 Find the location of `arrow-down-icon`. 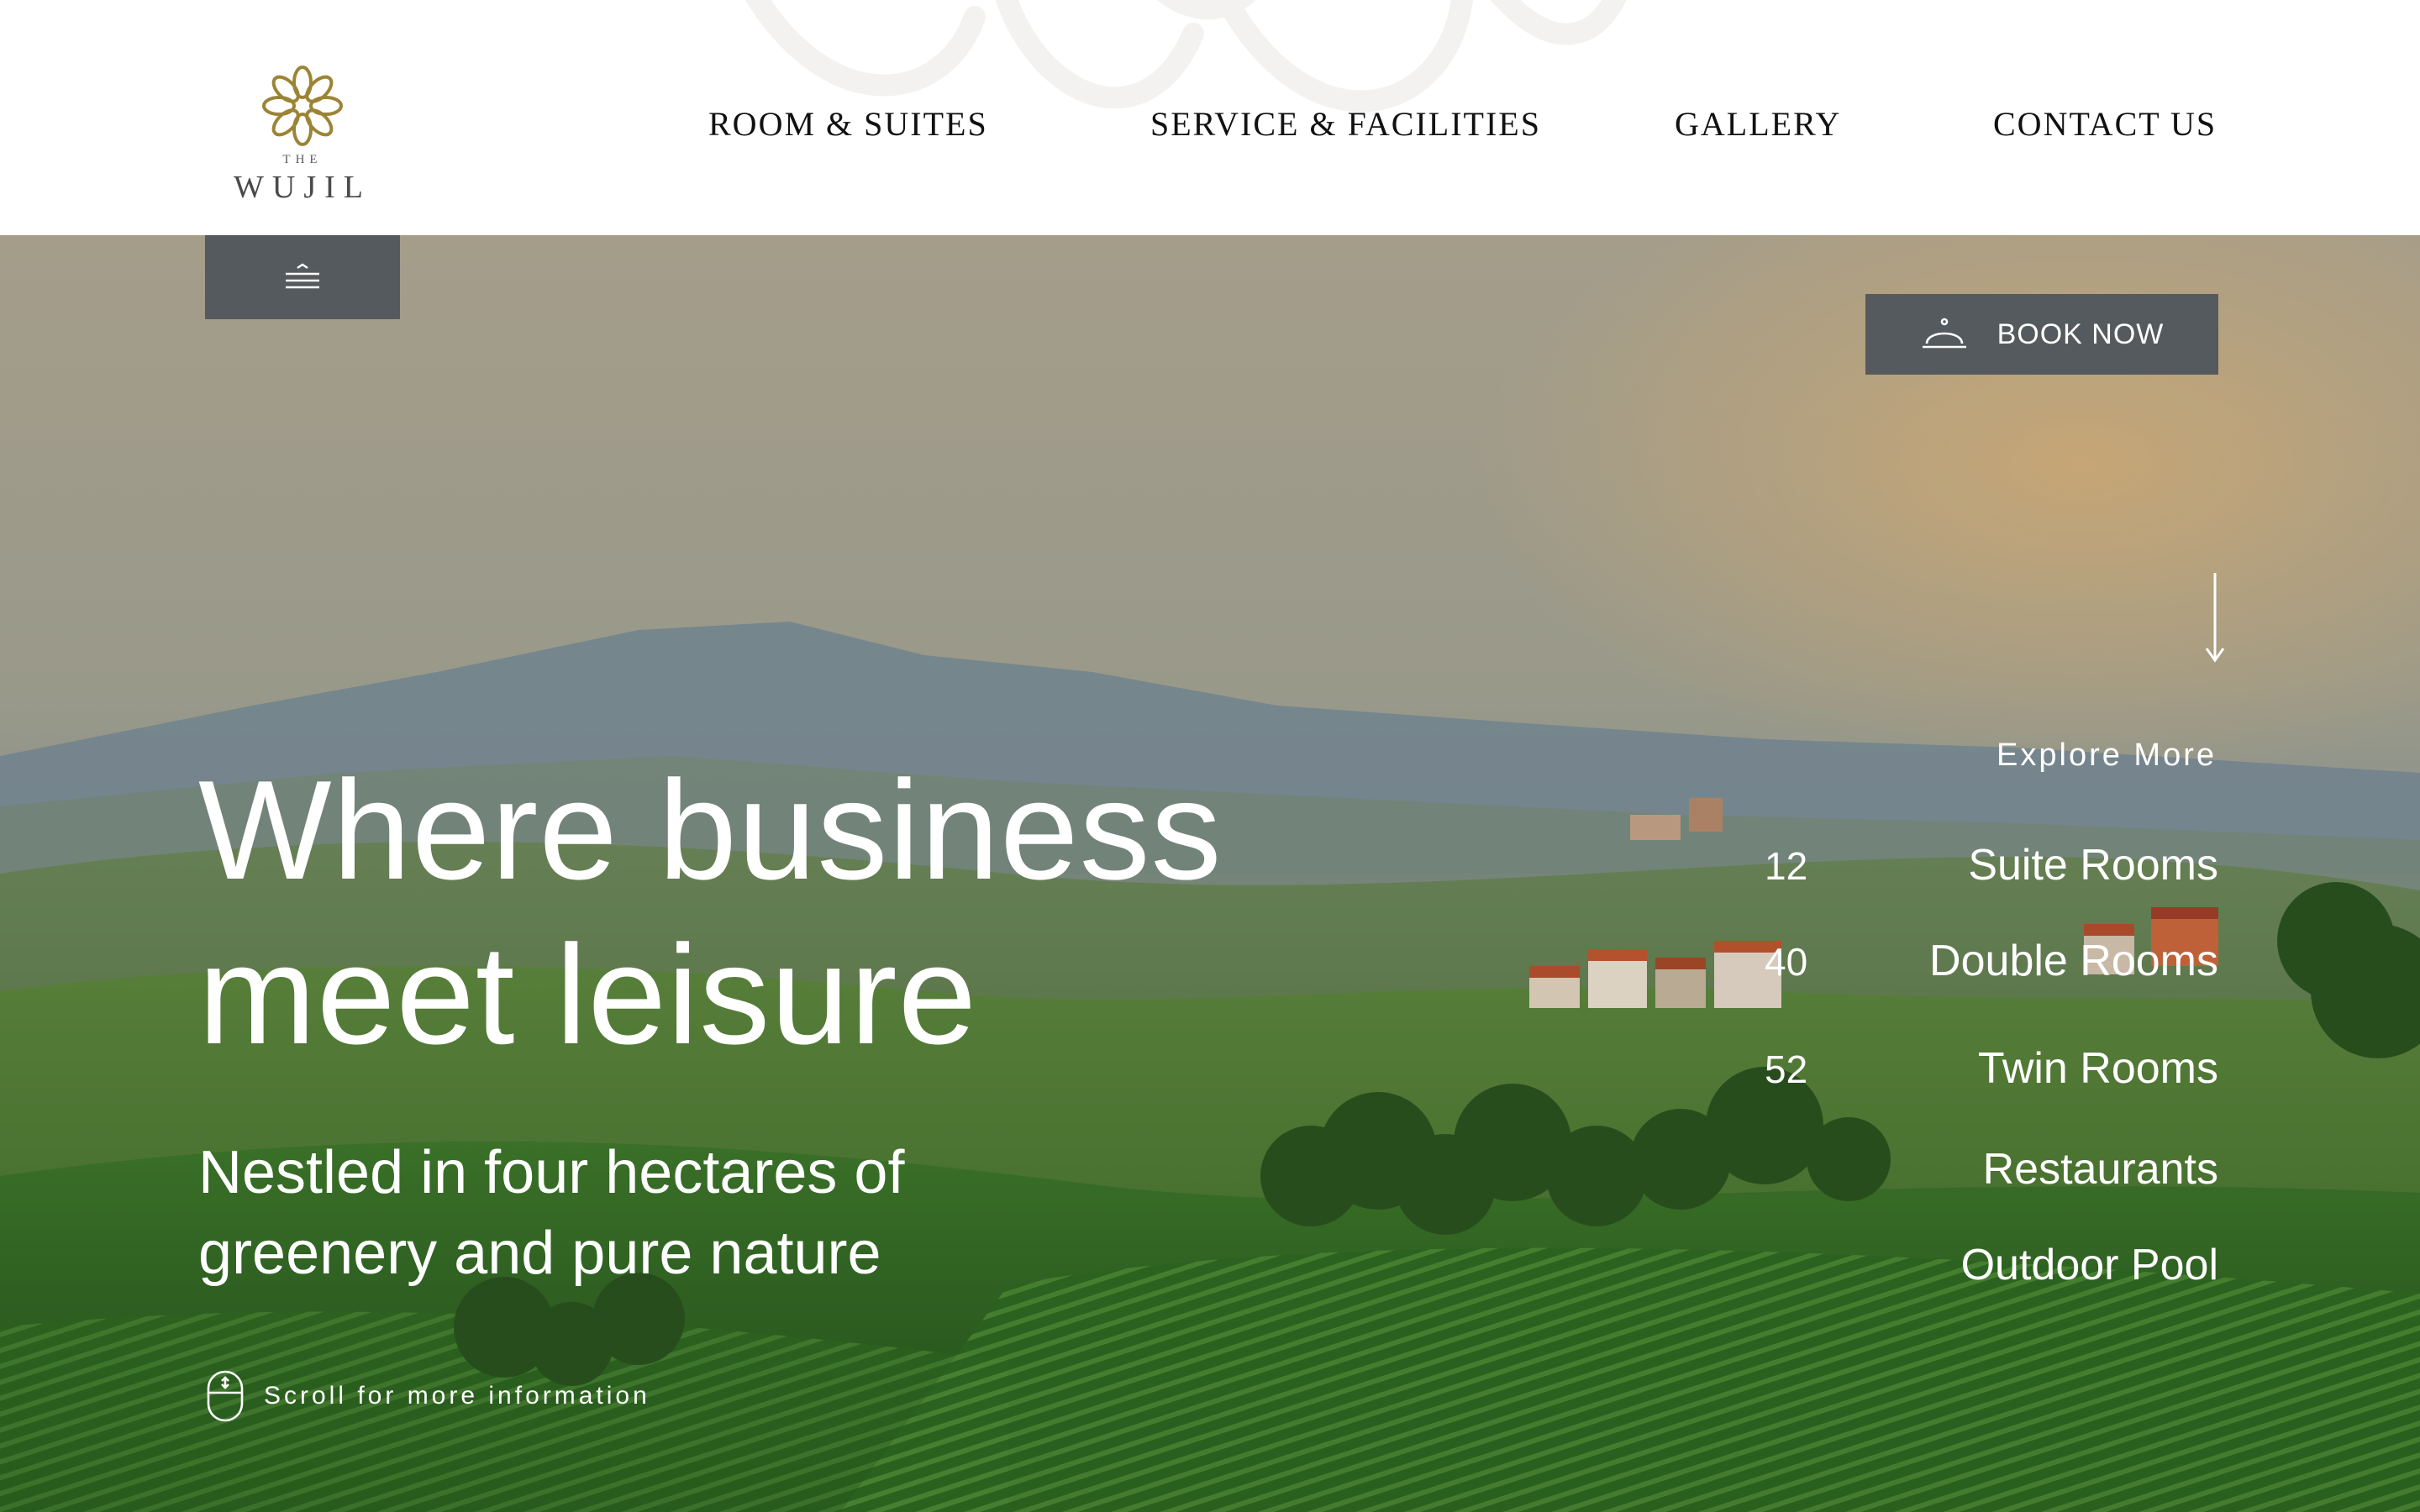

arrow-down-icon is located at coordinates (2215, 617).